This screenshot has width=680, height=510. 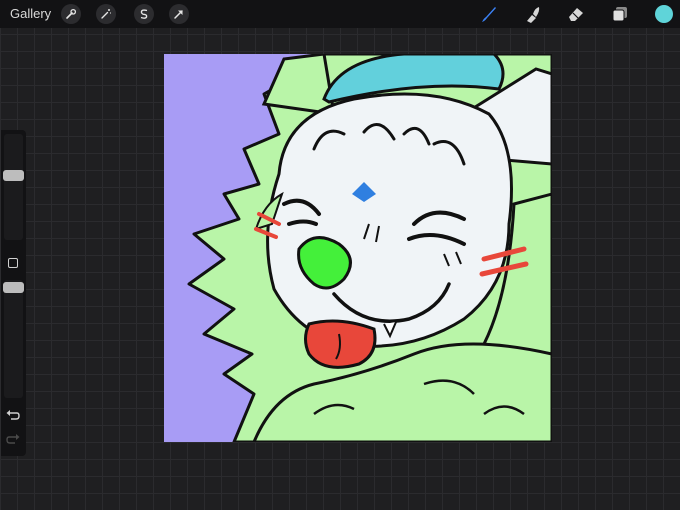 I want to click on top-toolbar: Gallery, so click(x=340, y=14).